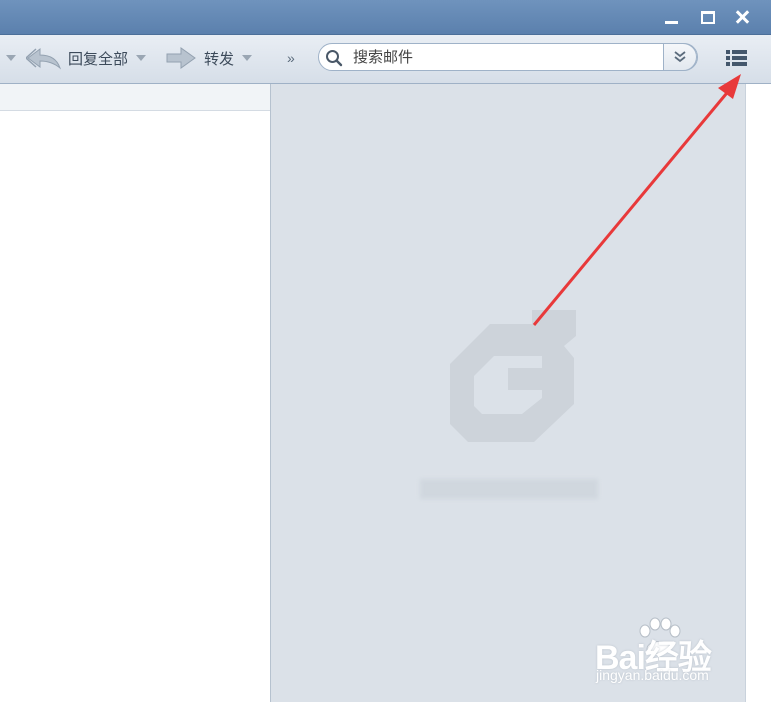 The width and height of the screenshot is (771, 702). Describe the element at coordinates (247, 58) in the screenshot. I see `forward-caret-icon` at that location.